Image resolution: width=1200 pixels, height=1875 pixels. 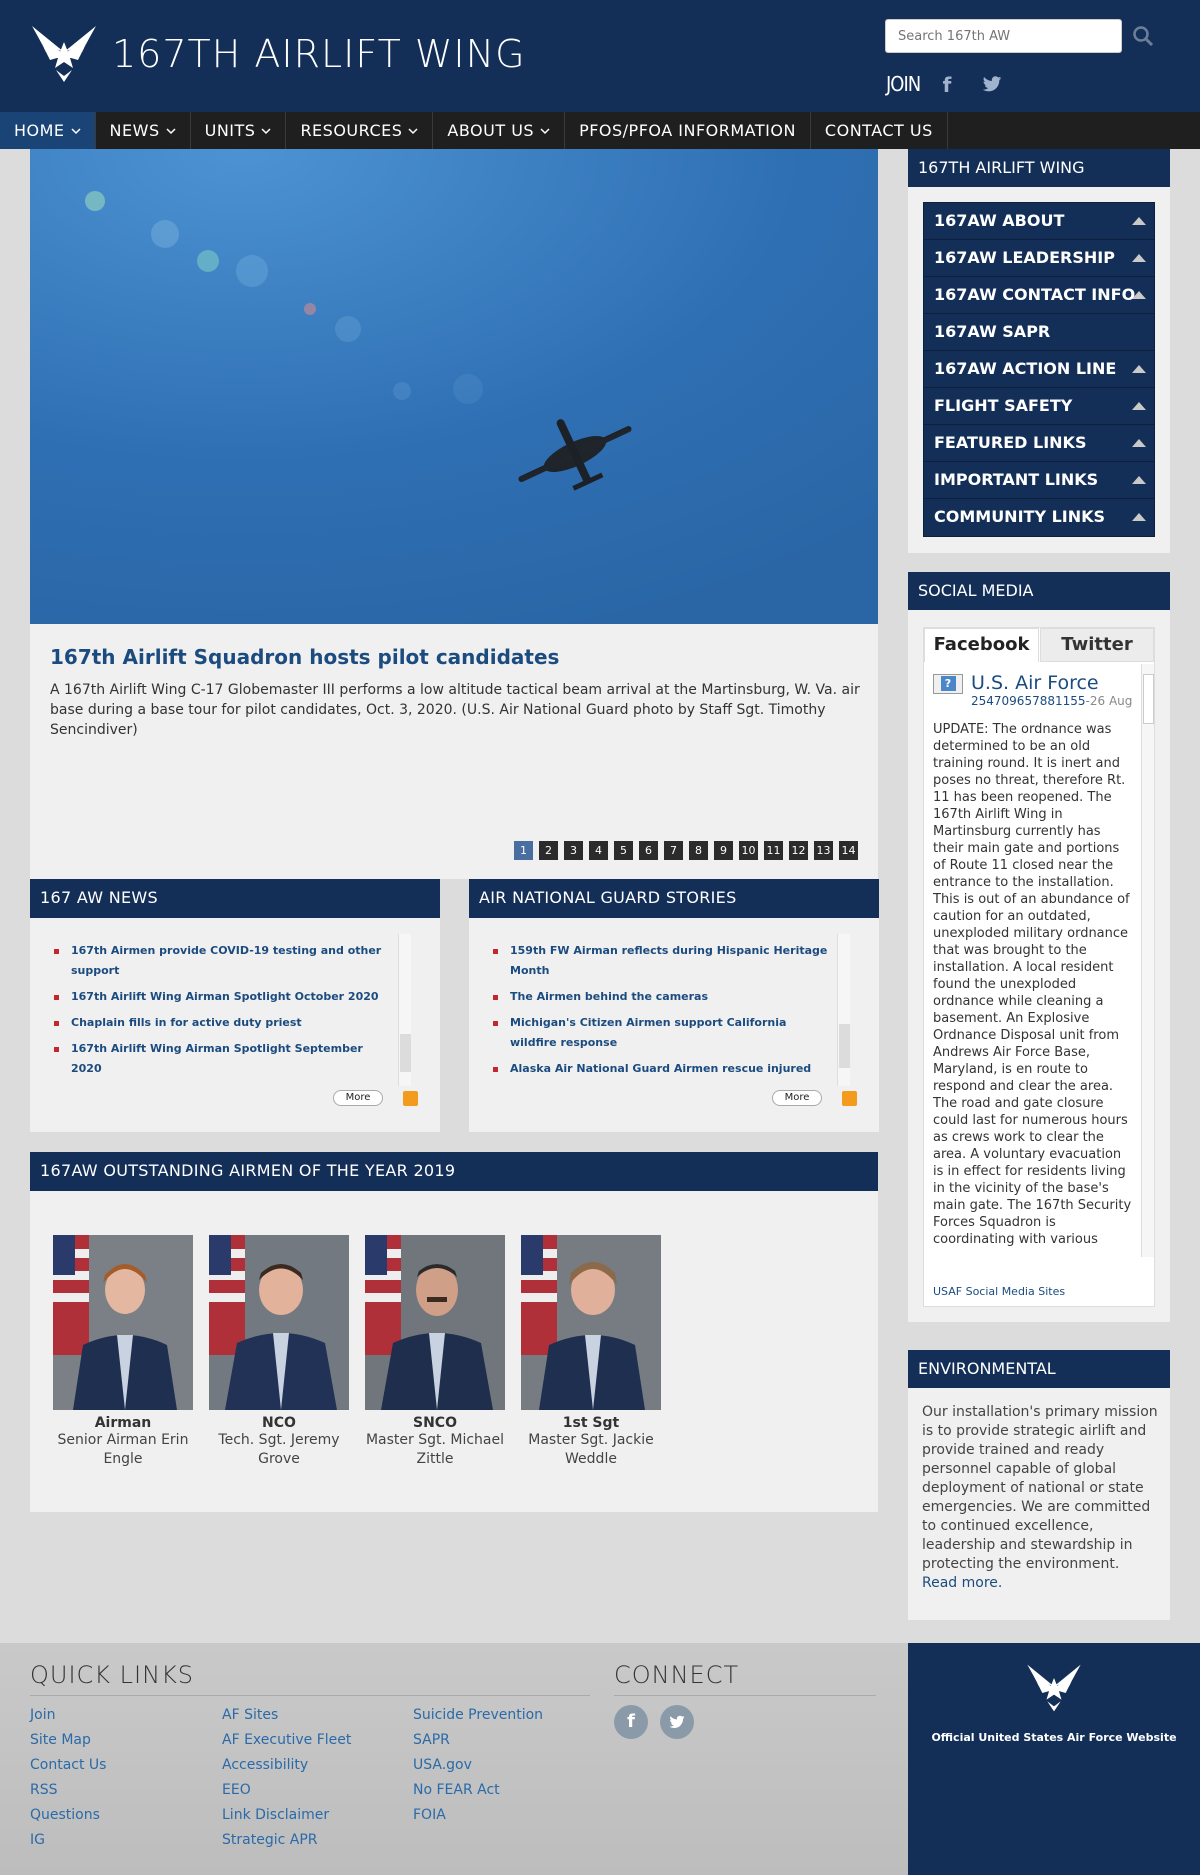 What do you see at coordinates (1097, 645) in the screenshot?
I see `tab-twitter: Twitter` at bounding box center [1097, 645].